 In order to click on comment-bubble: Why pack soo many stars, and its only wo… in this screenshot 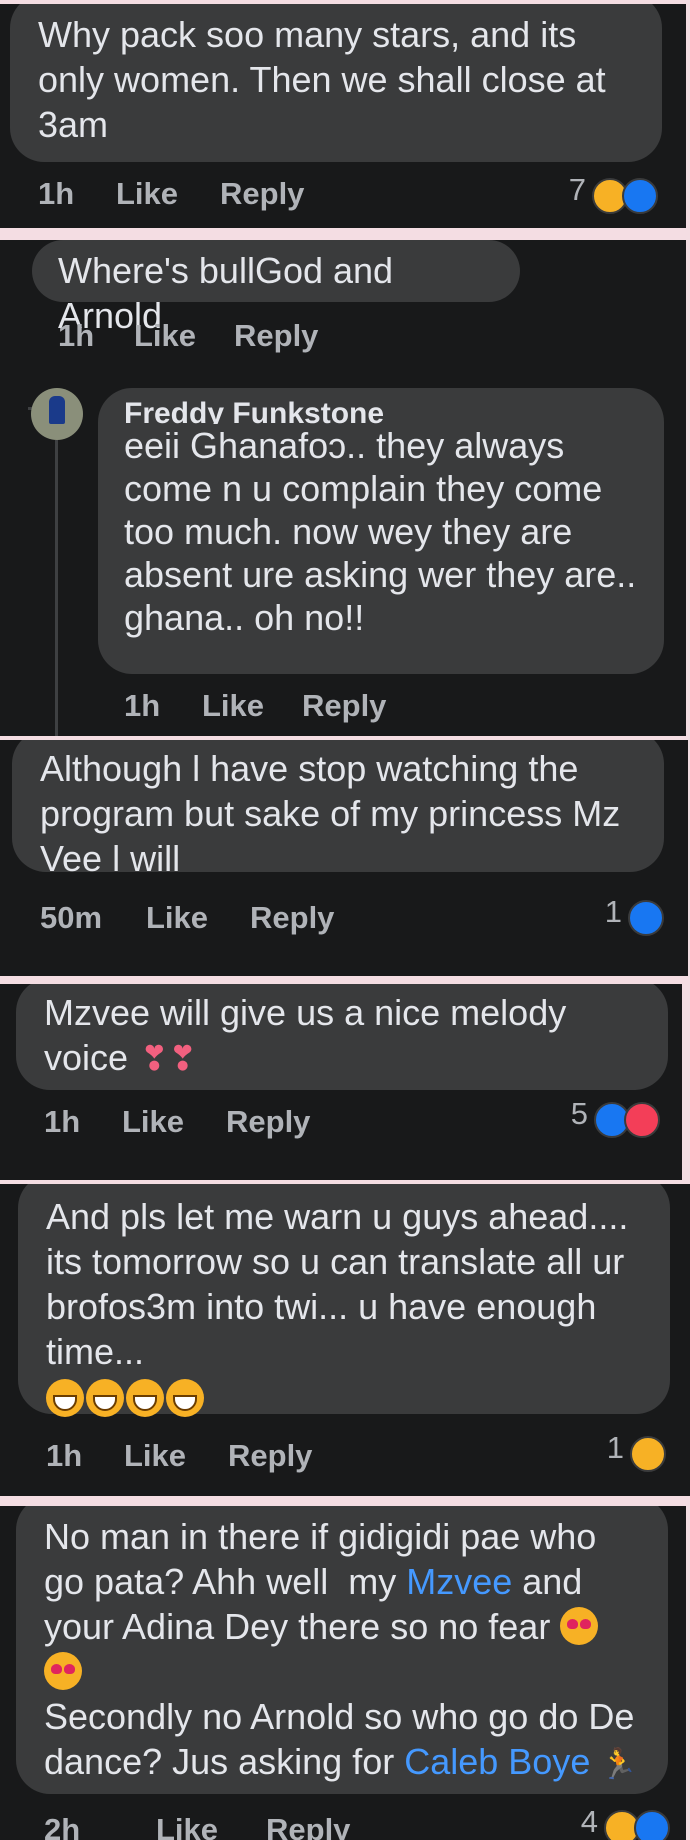, I will do `click(336, 83)`.